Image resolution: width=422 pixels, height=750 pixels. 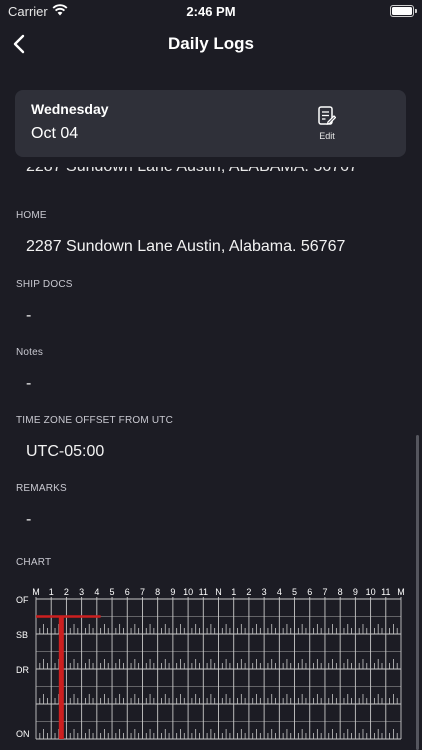 I want to click on edit-note-icon, so click(x=327, y=115).